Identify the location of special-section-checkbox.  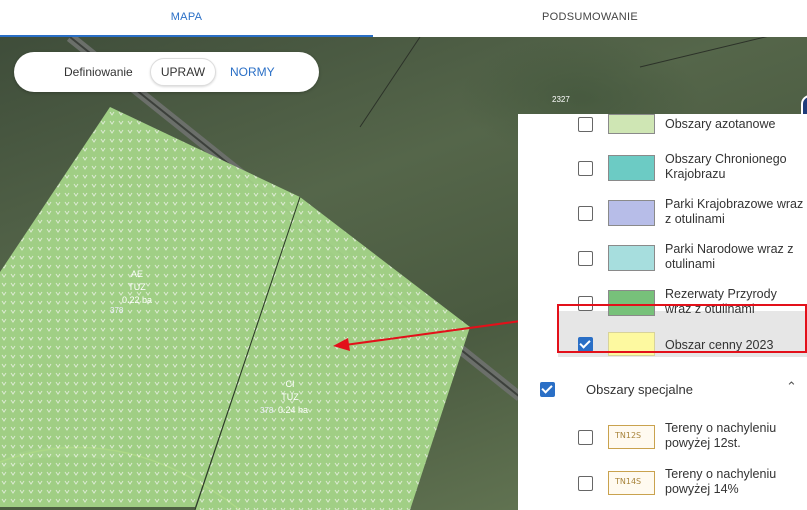
(547, 389).